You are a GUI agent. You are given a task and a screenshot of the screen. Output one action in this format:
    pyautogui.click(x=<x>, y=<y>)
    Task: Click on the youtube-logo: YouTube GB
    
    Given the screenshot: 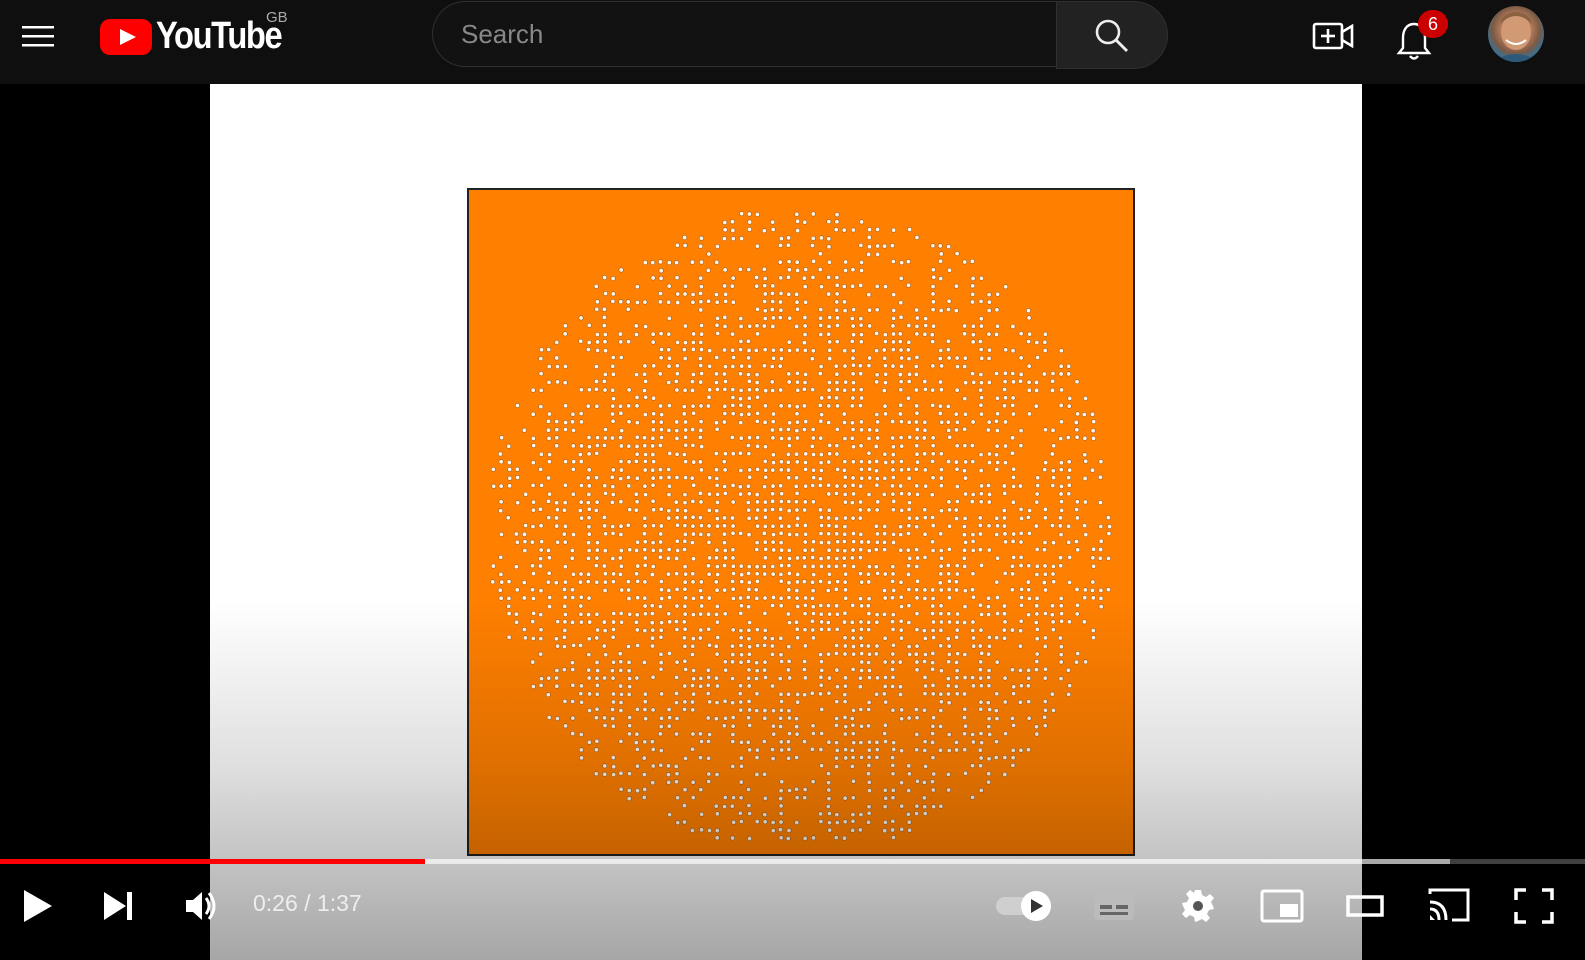 What is the action you would take?
    pyautogui.click(x=200, y=33)
    